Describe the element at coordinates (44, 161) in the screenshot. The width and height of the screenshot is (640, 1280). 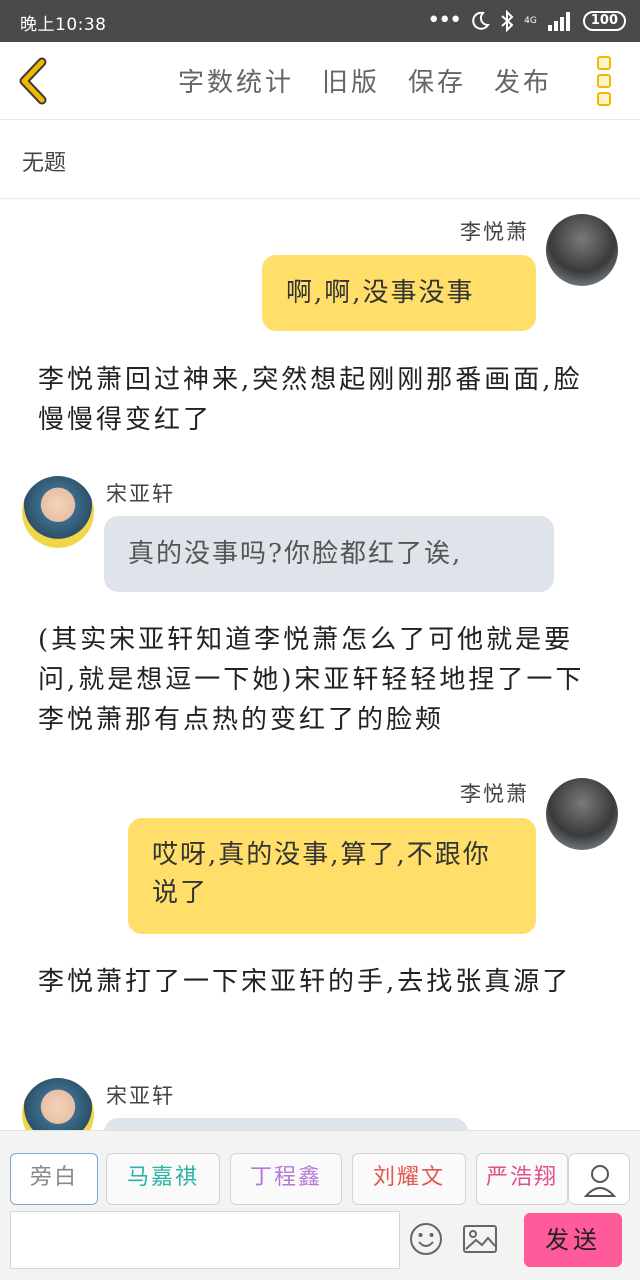
I see `document-title: 无题` at that location.